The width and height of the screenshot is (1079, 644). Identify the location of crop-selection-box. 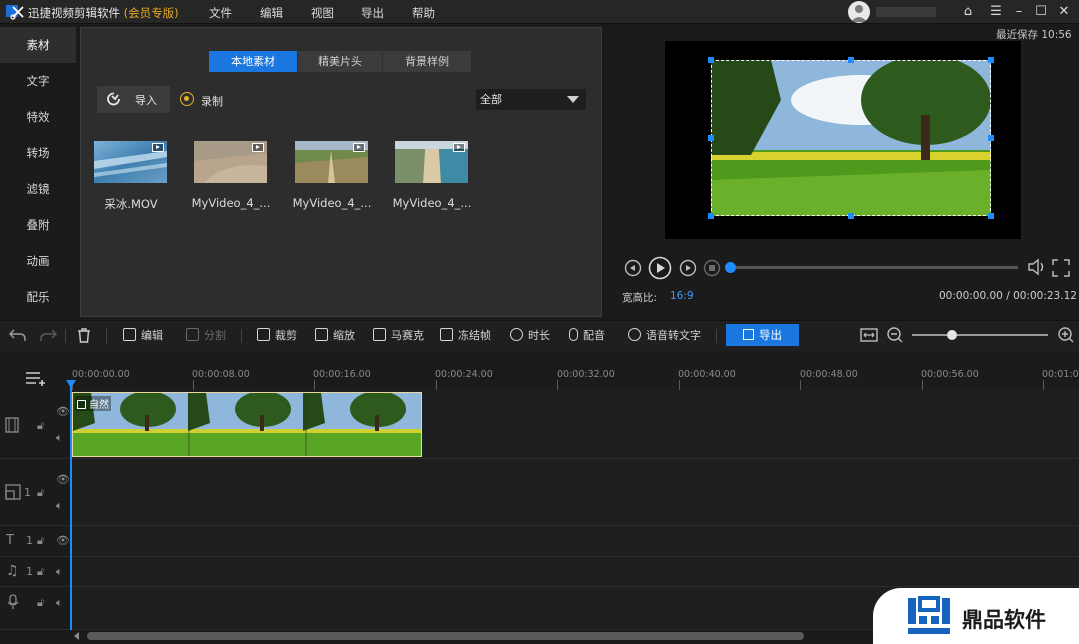
(851, 138).